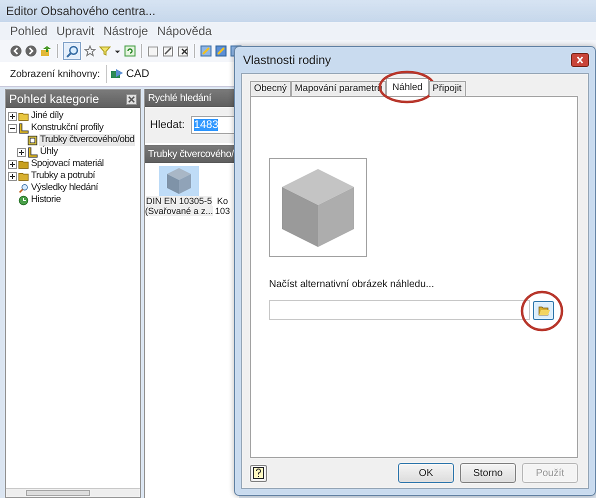  What do you see at coordinates (183, 51) in the screenshot?
I see `delete-icon` at bounding box center [183, 51].